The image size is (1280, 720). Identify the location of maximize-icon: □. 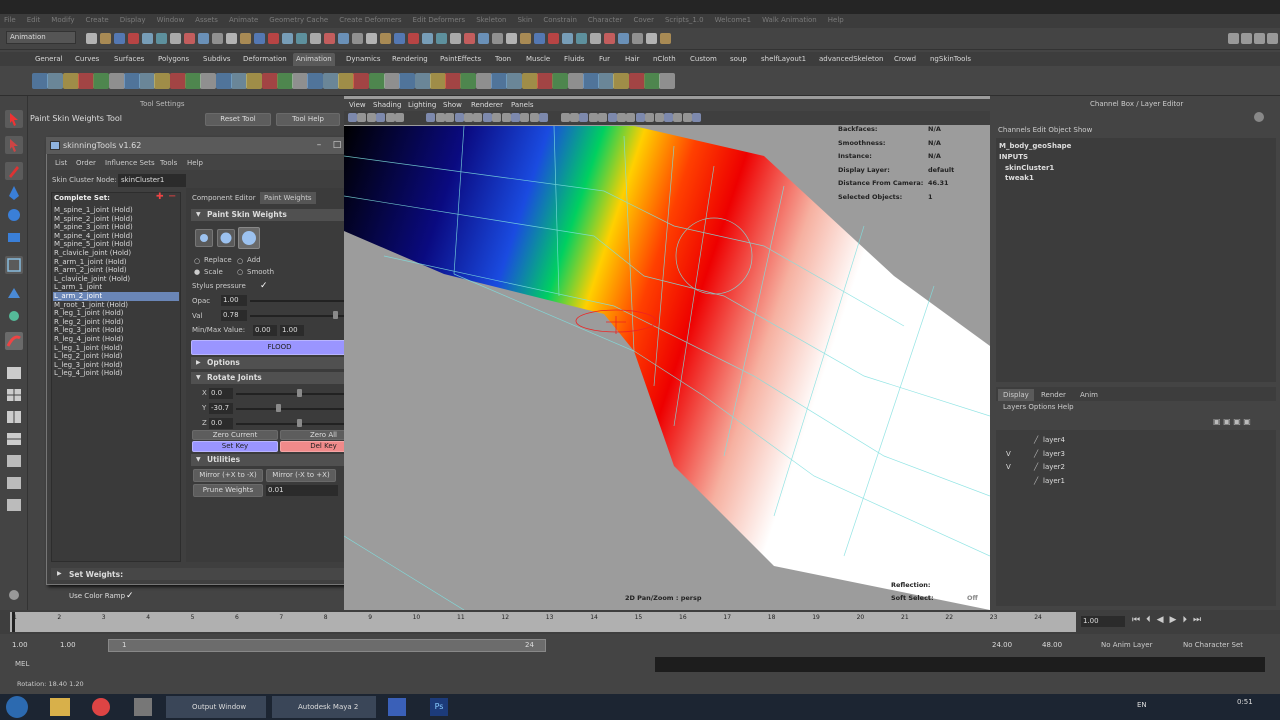
(337, 145).